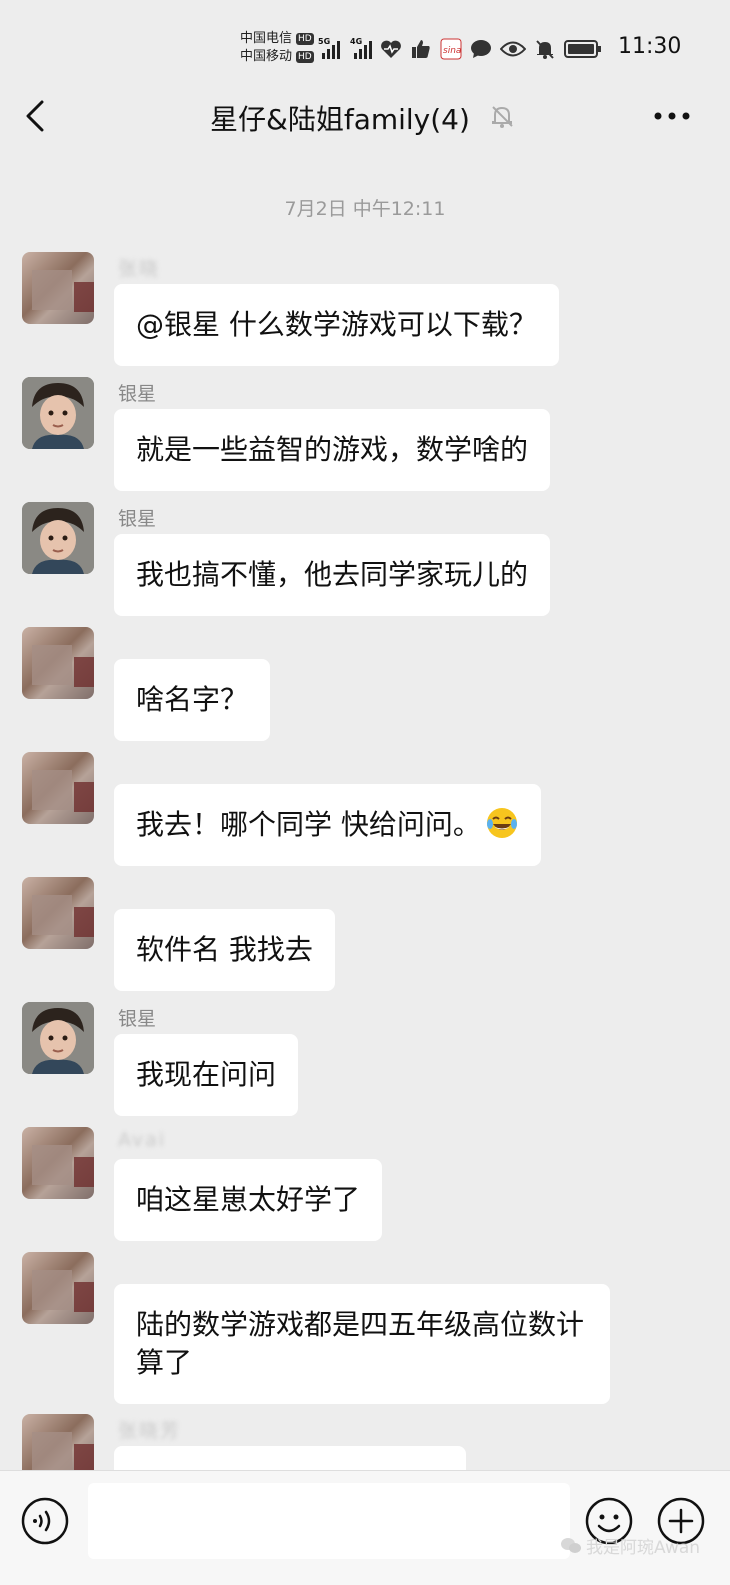 The height and width of the screenshot is (1585, 730). I want to click on message-bubble: 我也搞不懂，他去同学家玩儿的, so click(332, 575).